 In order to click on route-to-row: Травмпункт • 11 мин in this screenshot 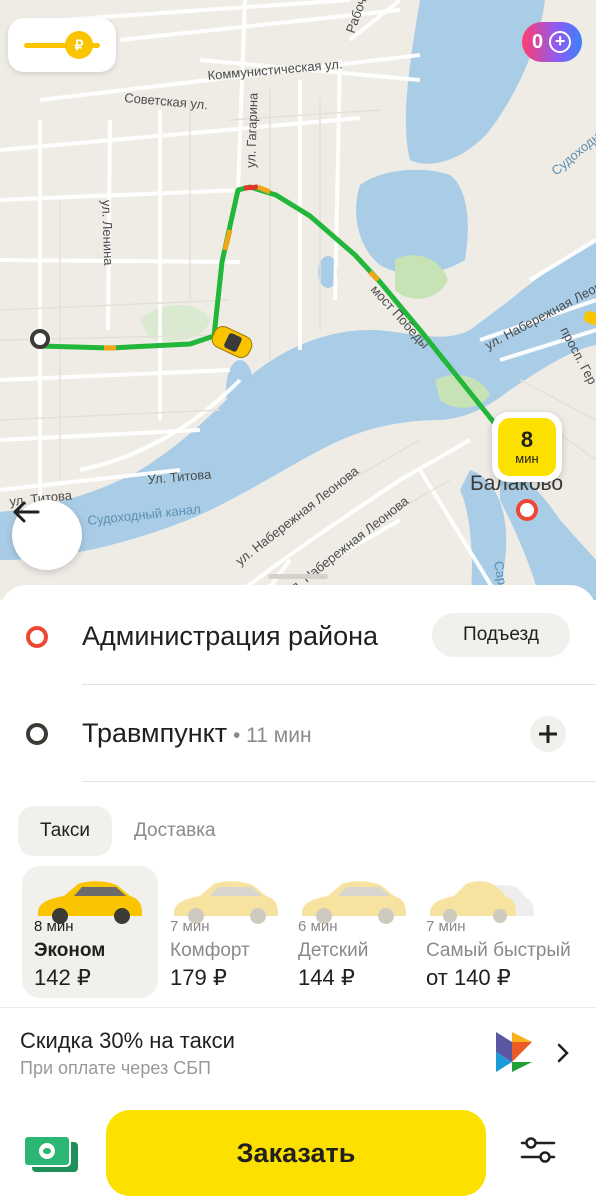, I will do `click(298, 734)`.